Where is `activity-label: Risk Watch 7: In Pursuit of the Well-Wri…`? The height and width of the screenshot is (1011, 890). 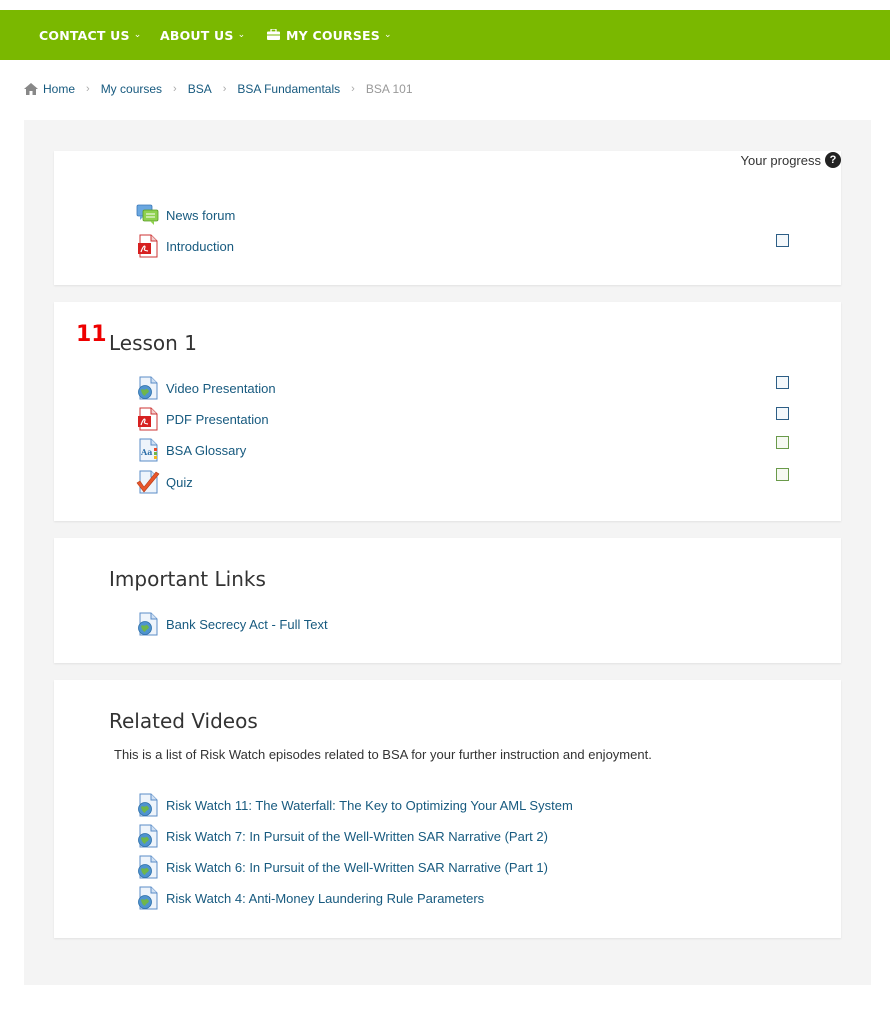
activity-label: Risk Watch 7: In Pursuit of the Well-Wri… is located at coordinates (357, 836).